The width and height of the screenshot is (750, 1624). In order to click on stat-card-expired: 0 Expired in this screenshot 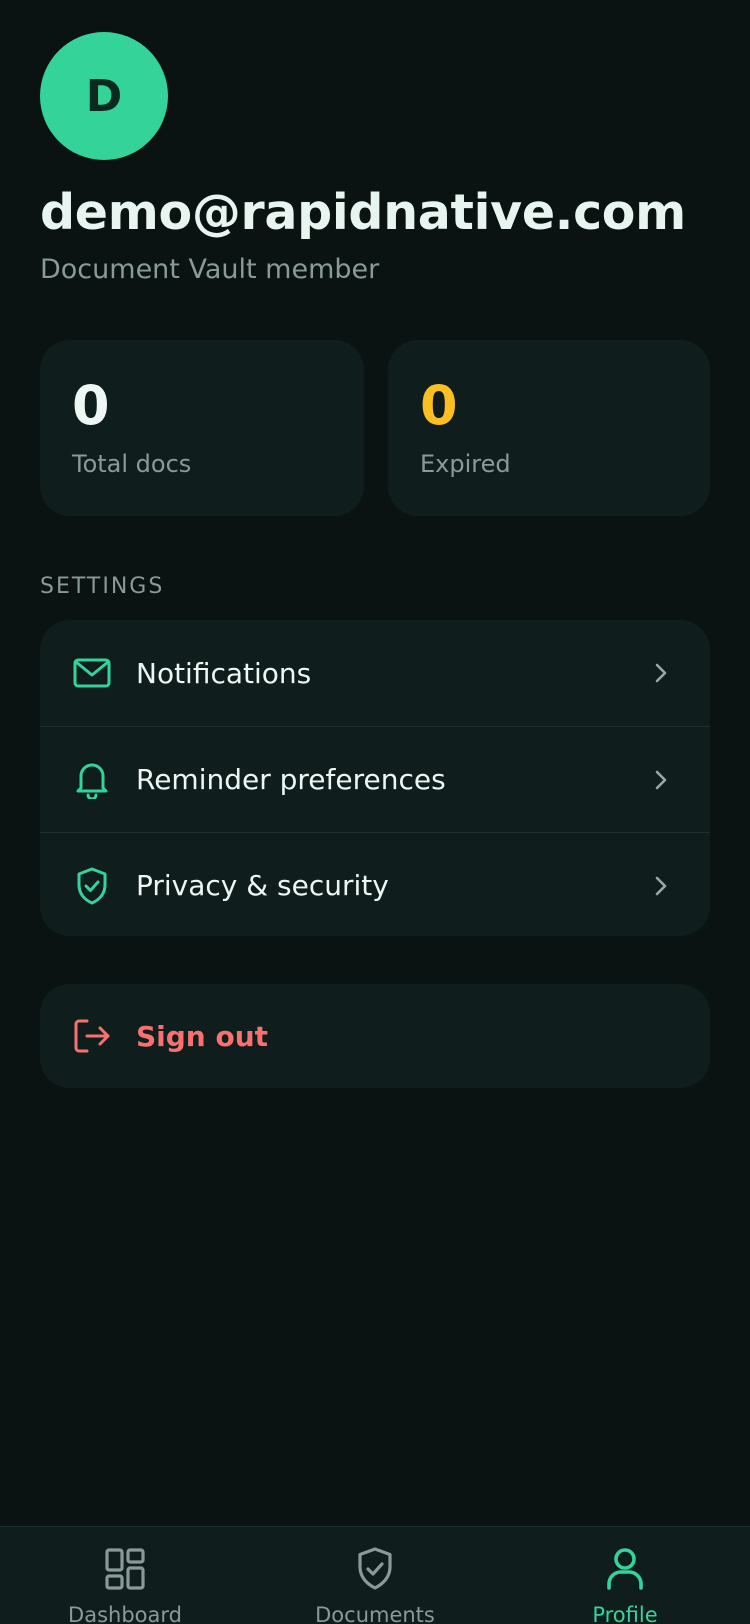, I will do `click(549, 428)`.